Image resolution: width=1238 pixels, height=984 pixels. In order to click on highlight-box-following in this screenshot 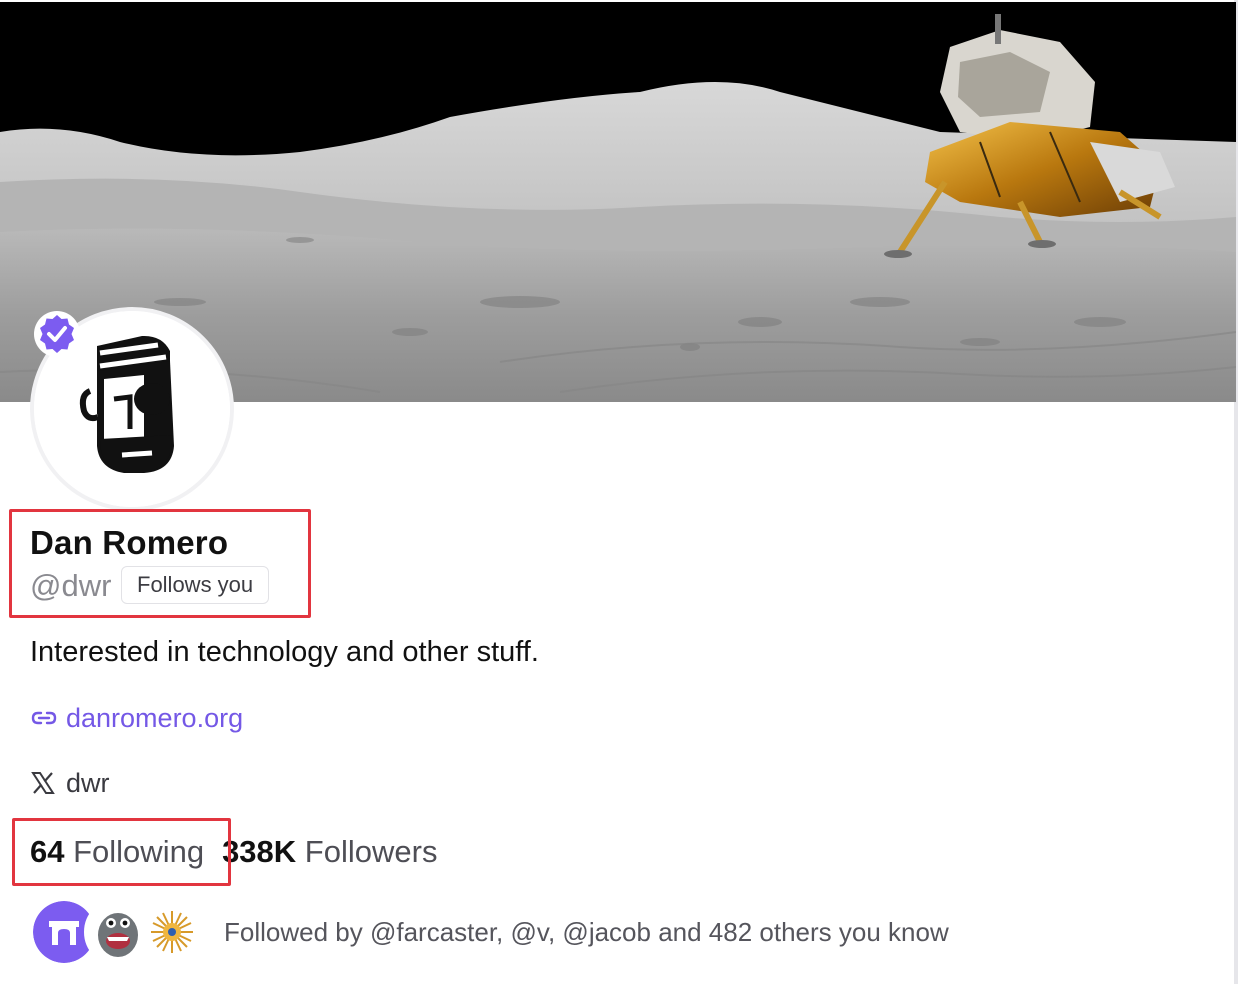, I will do `click(121, 852)`.